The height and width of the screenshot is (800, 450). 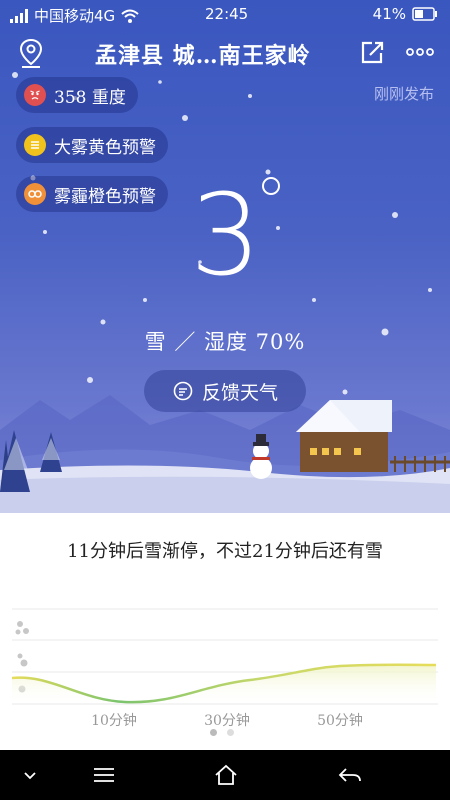 I want to click on angry-face-icon, so click(x=35, y=95).